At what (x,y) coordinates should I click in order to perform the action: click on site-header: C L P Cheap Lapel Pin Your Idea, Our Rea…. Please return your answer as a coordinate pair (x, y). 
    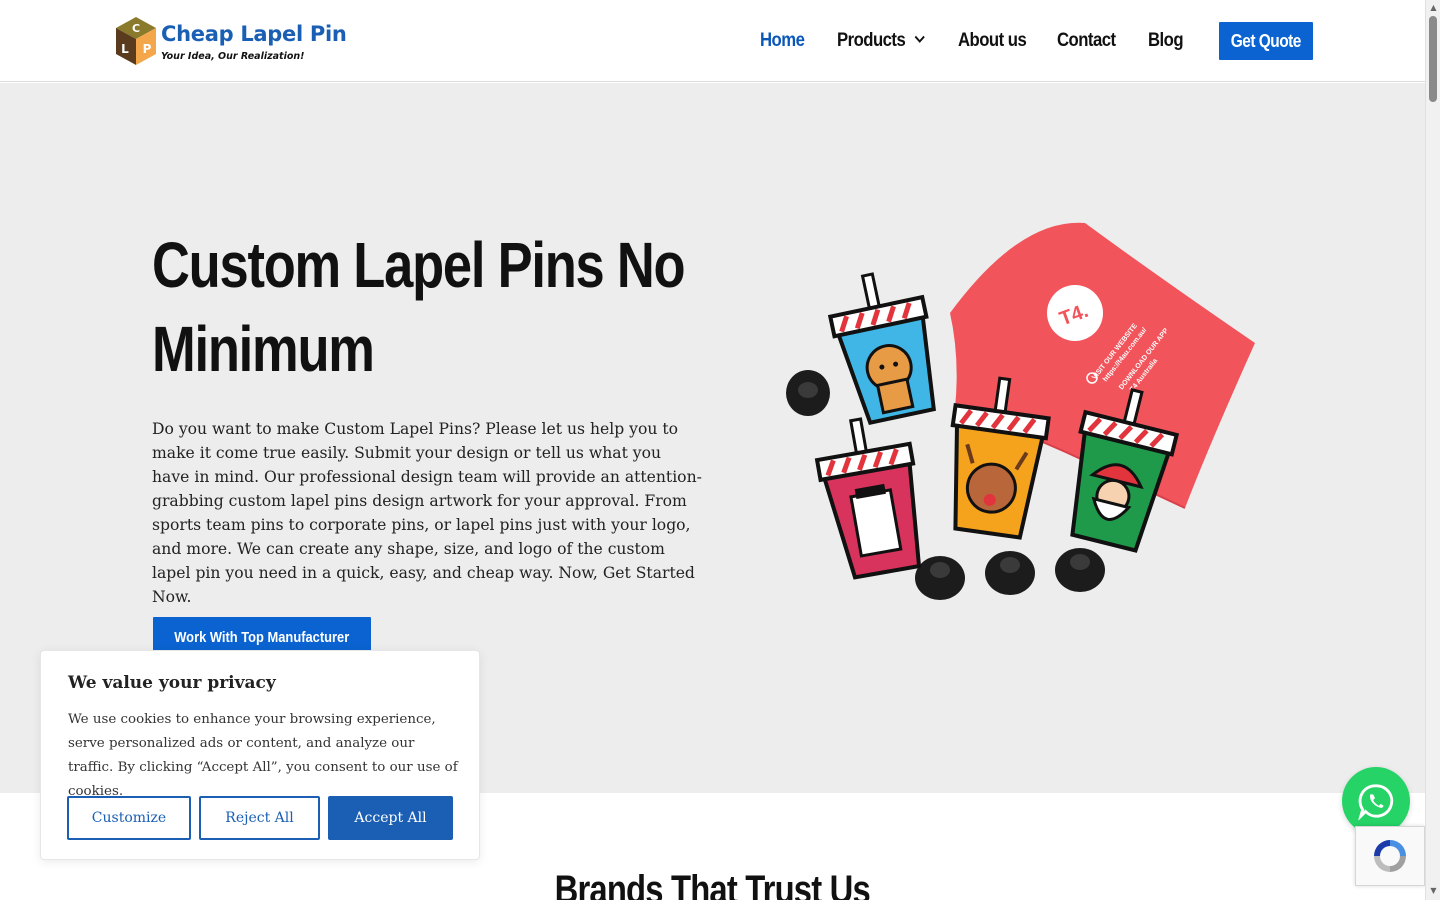
    Looking at the image, I should click on (712, 41).